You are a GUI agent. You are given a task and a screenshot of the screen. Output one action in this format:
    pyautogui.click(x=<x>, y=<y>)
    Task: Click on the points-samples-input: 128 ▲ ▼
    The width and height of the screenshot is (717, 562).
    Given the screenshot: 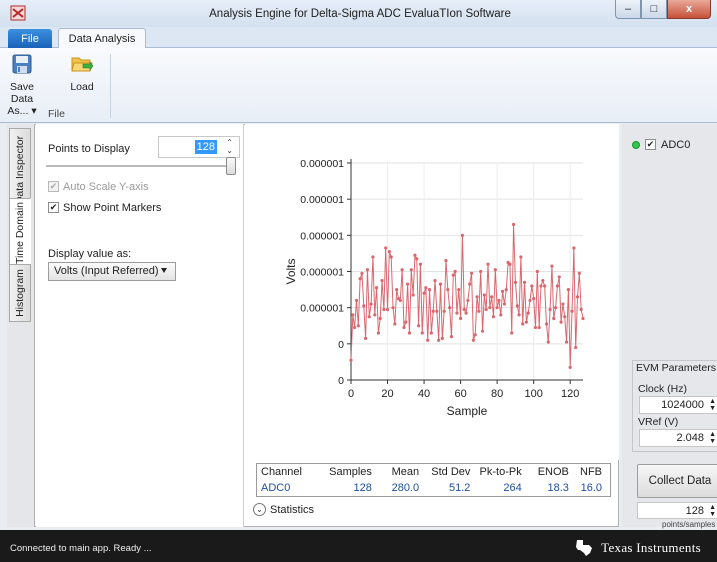 What is the action you would take?
    pyautogui.click(x=677, y=510)
    